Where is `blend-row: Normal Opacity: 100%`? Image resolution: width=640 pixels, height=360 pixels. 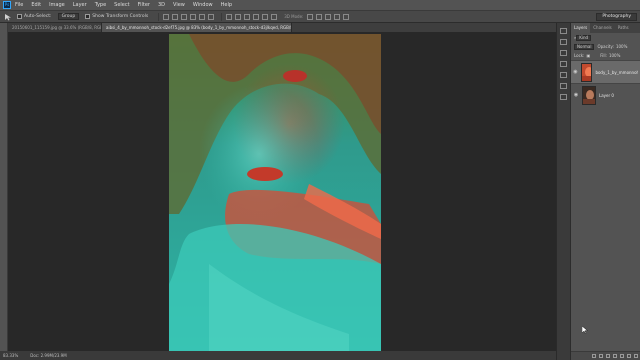 blend-row: Normal Opacity: 100% is located at coordinates (605, 46).